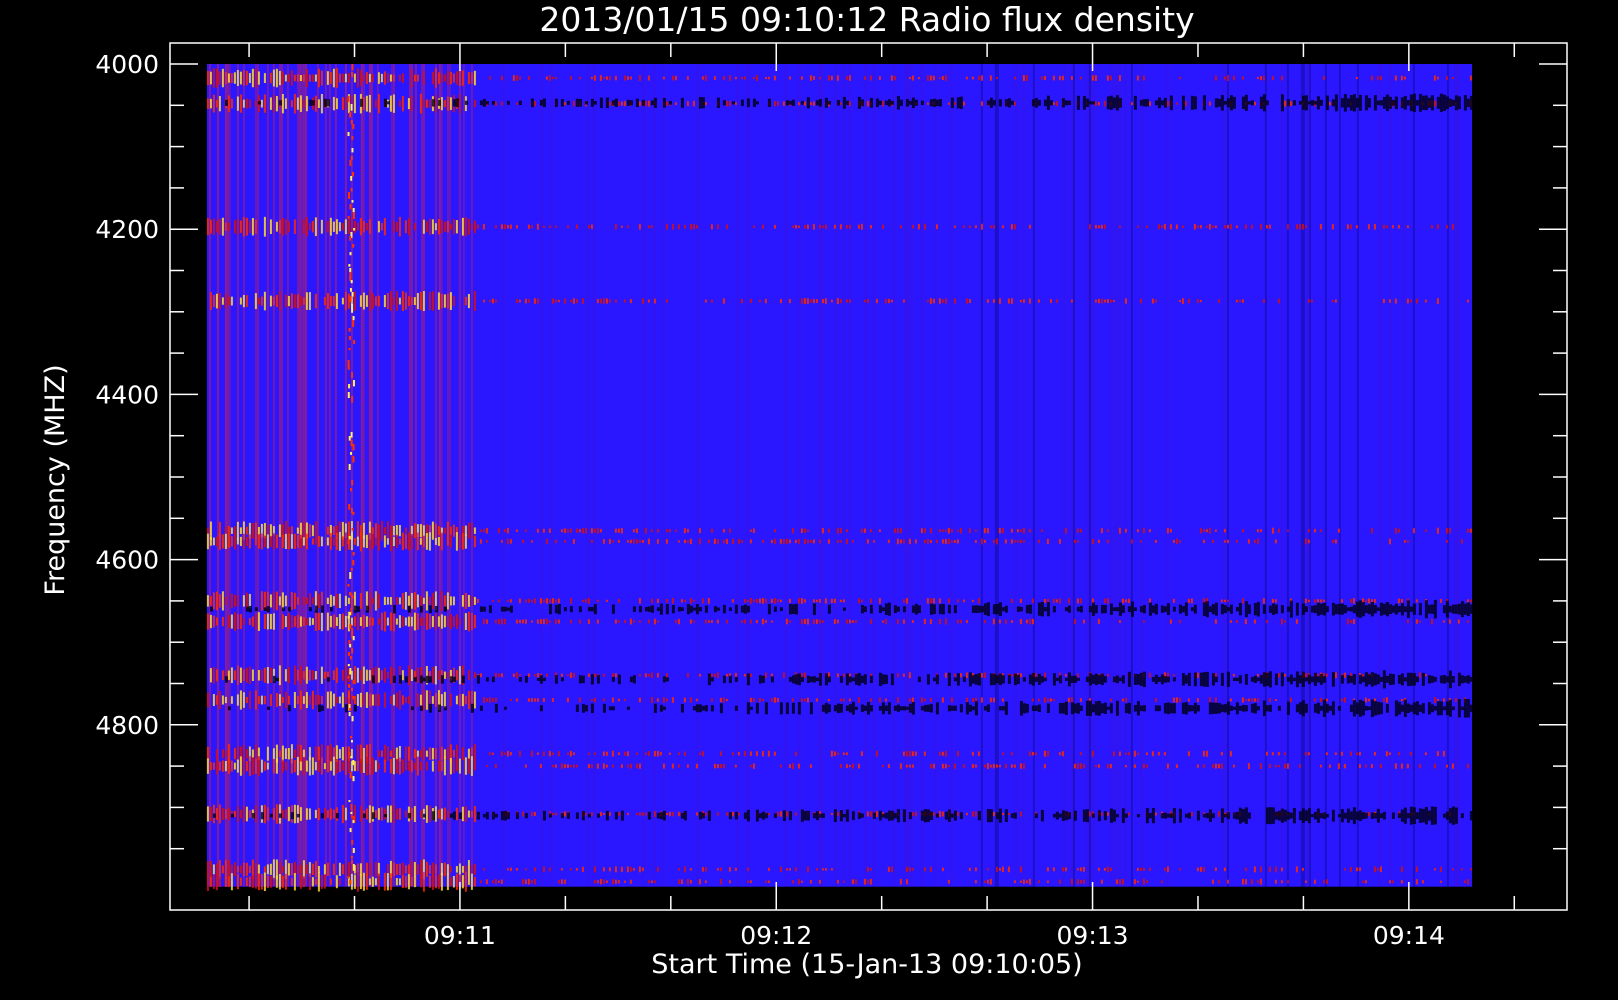 This screenshot has height=1000, width=1618. What do you see at coordinates (866, 964) in the screenshot?
I see `x-axis-label: Start Time (15-Jan-13 09:10:05)` at bounding box center [866, 964].